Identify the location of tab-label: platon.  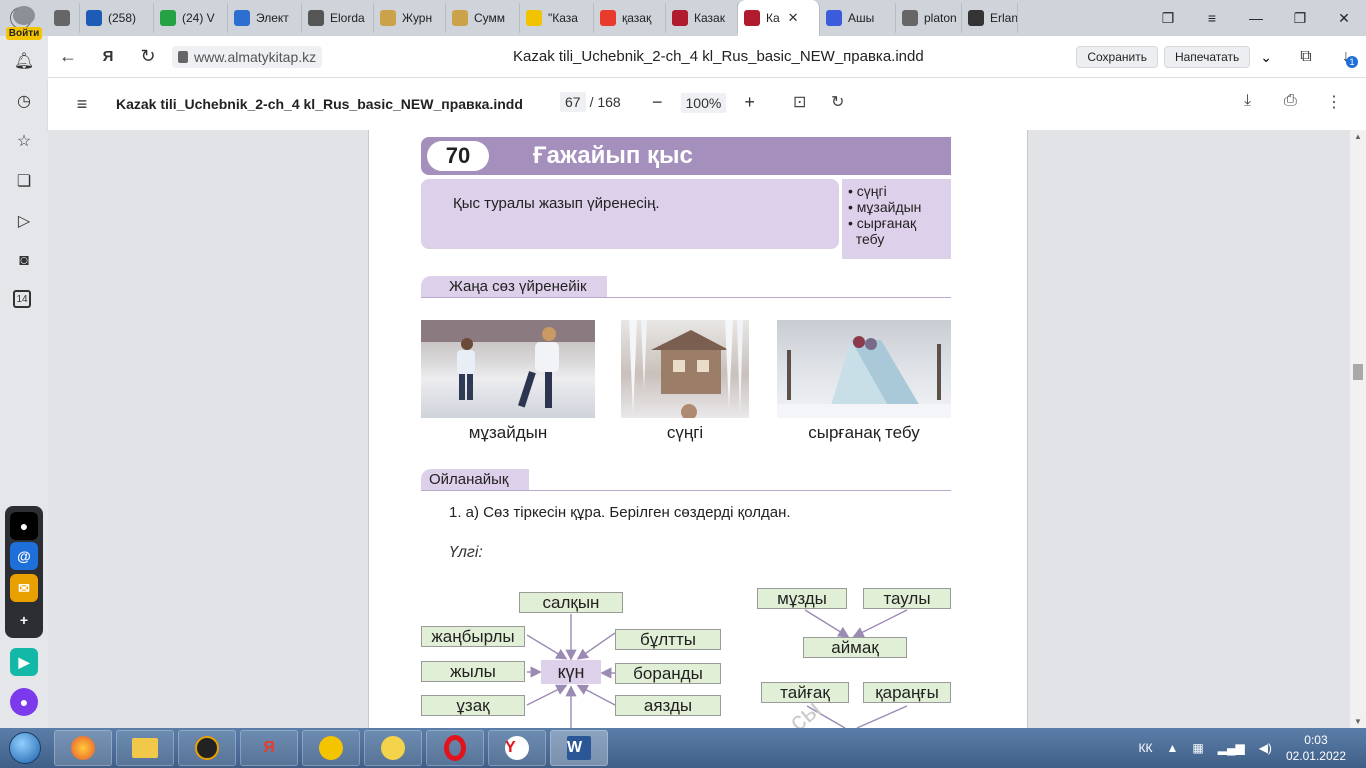
(940, 18).